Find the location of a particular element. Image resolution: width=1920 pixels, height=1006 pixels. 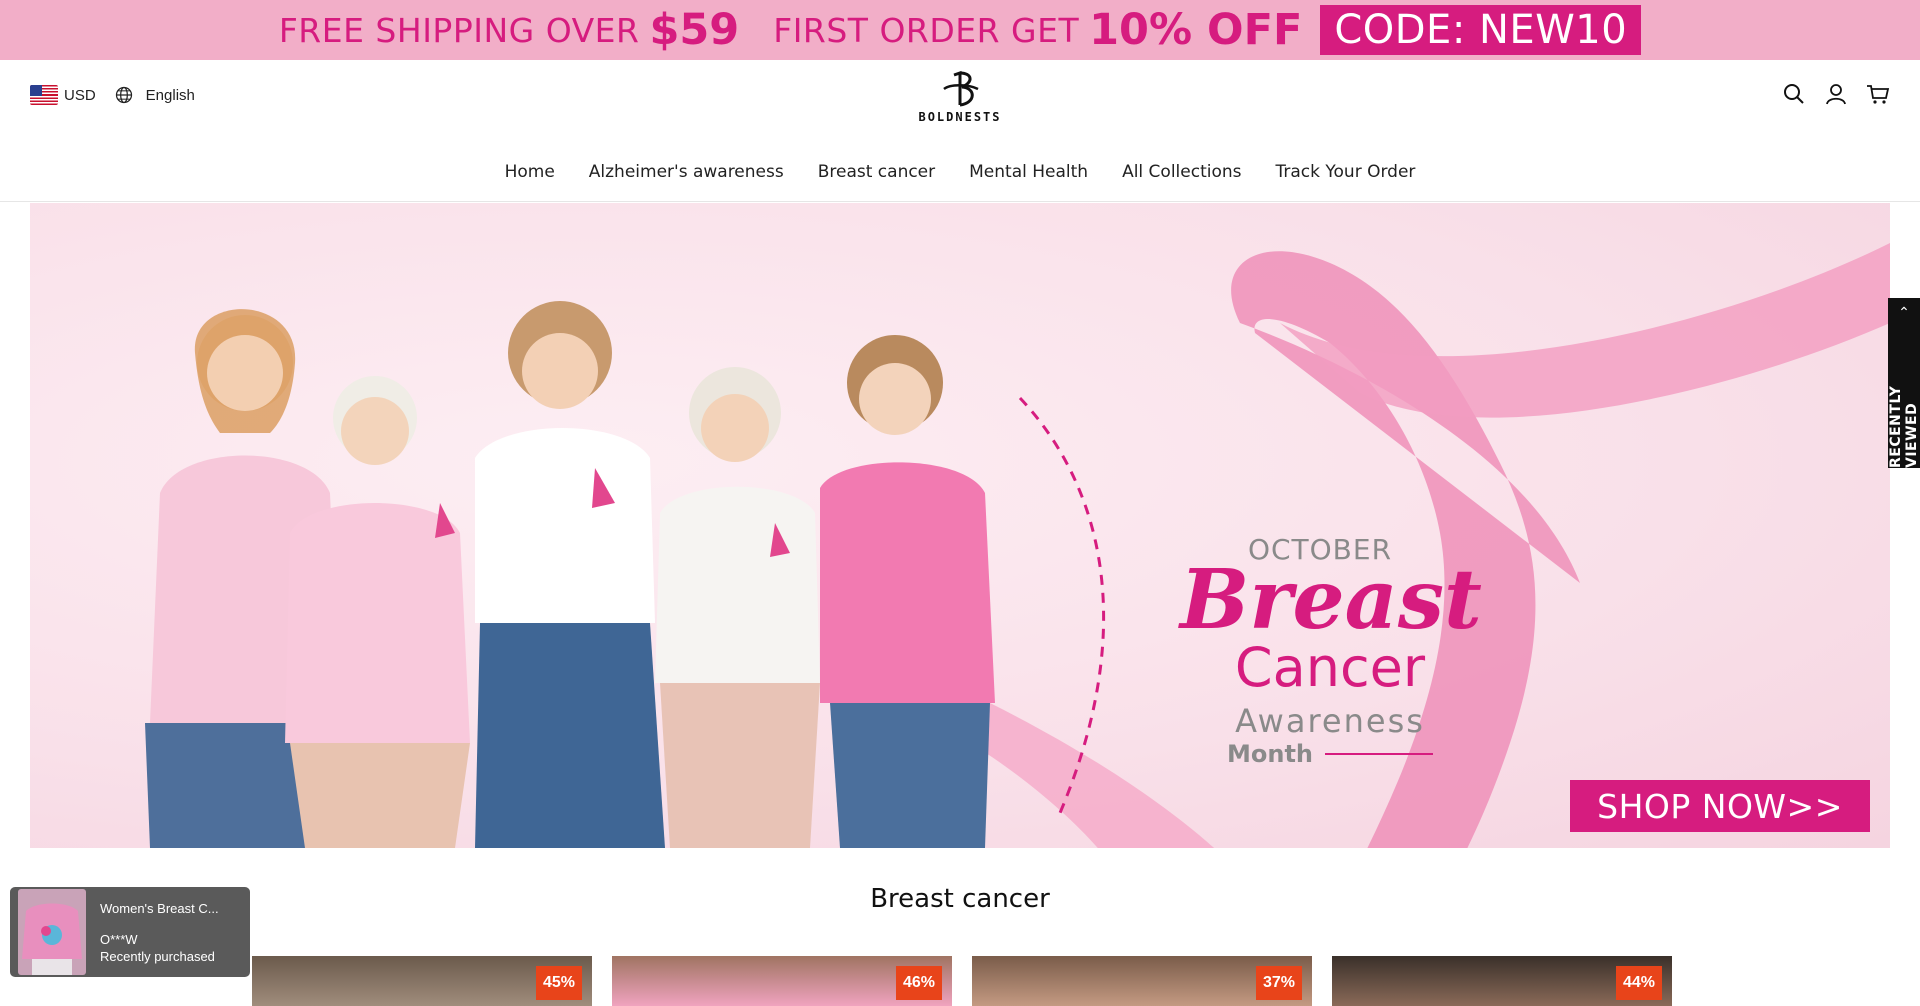

flag-us-icon is located at coordinates (44, 95).